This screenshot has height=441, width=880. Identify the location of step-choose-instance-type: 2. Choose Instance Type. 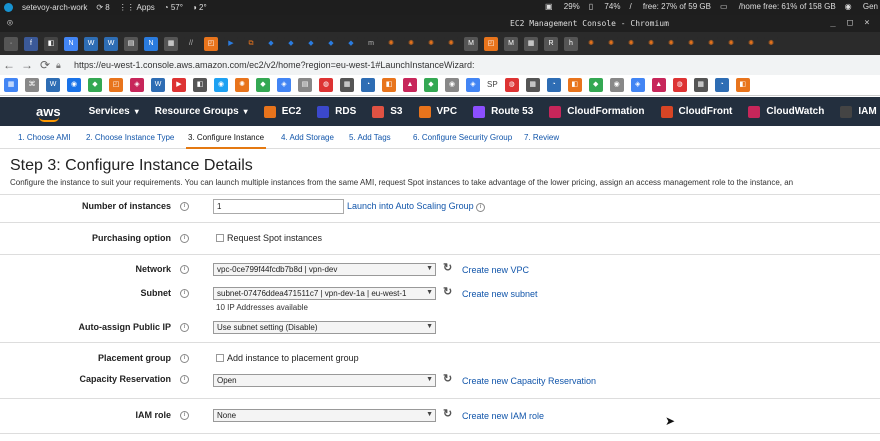
(130, 137).